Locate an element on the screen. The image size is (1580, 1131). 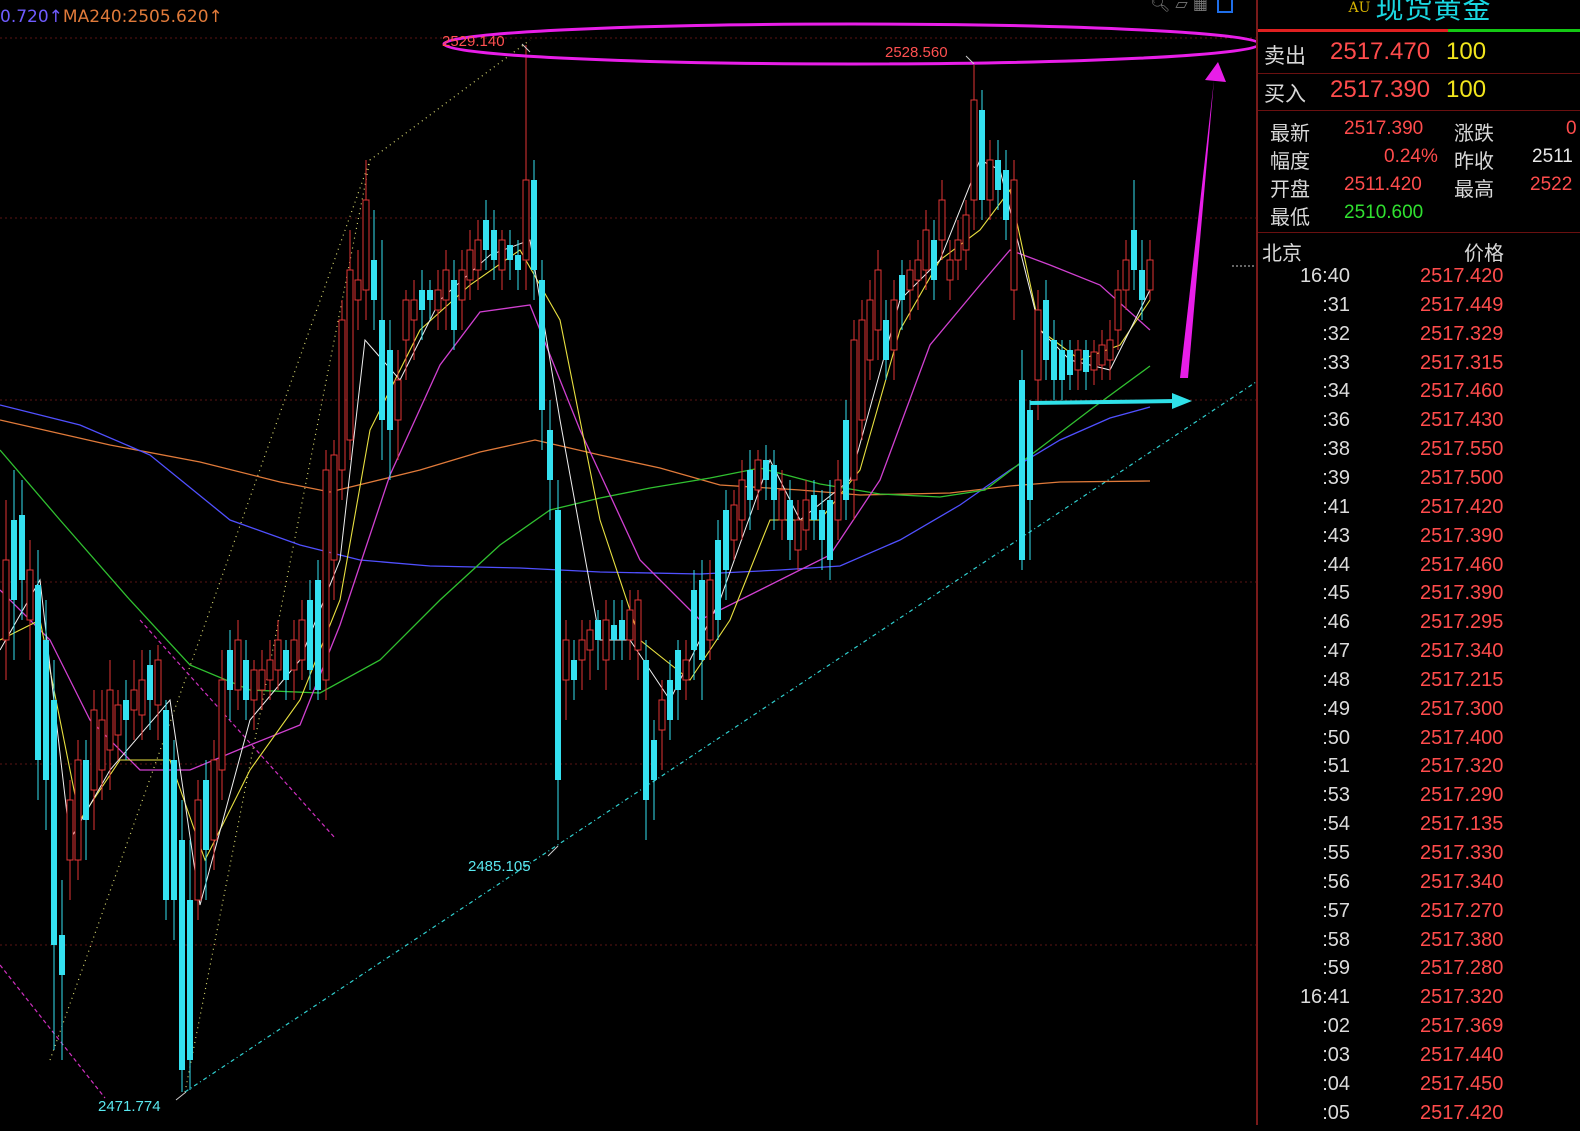
tick-row: :45 2517.390 is located at coordinates (1419, 596).